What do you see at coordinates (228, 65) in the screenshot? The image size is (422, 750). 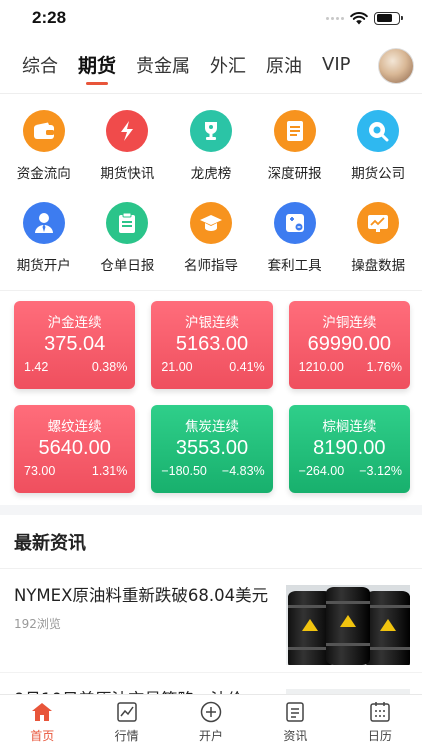 I see `tab-forex: 外汇` at bounding box center [228, 65].